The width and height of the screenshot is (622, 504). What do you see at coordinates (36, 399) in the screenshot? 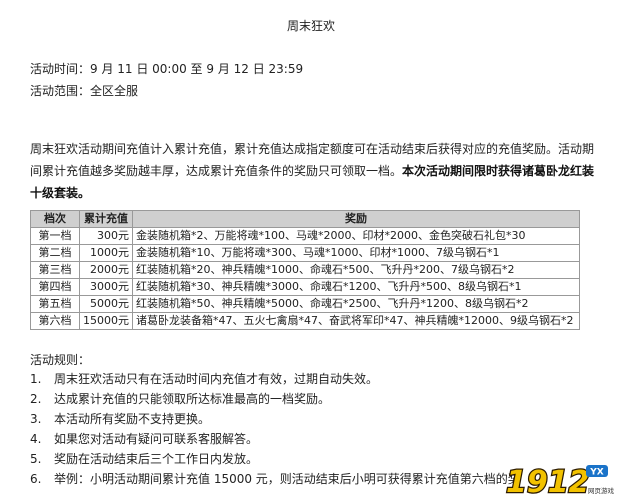
I see `rule-number: 2.` at bounding box center [36, 399].